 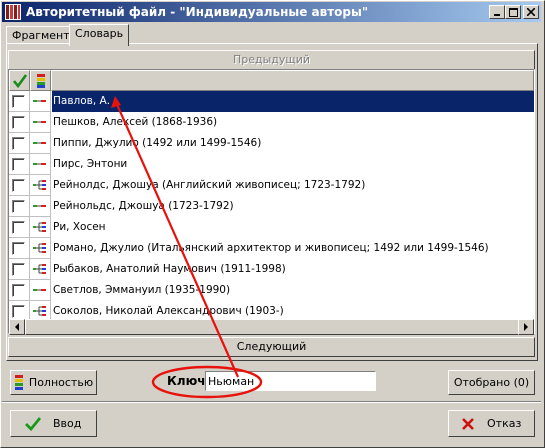 I want to click on hierarchy-icon, so click(x=41, y=81).